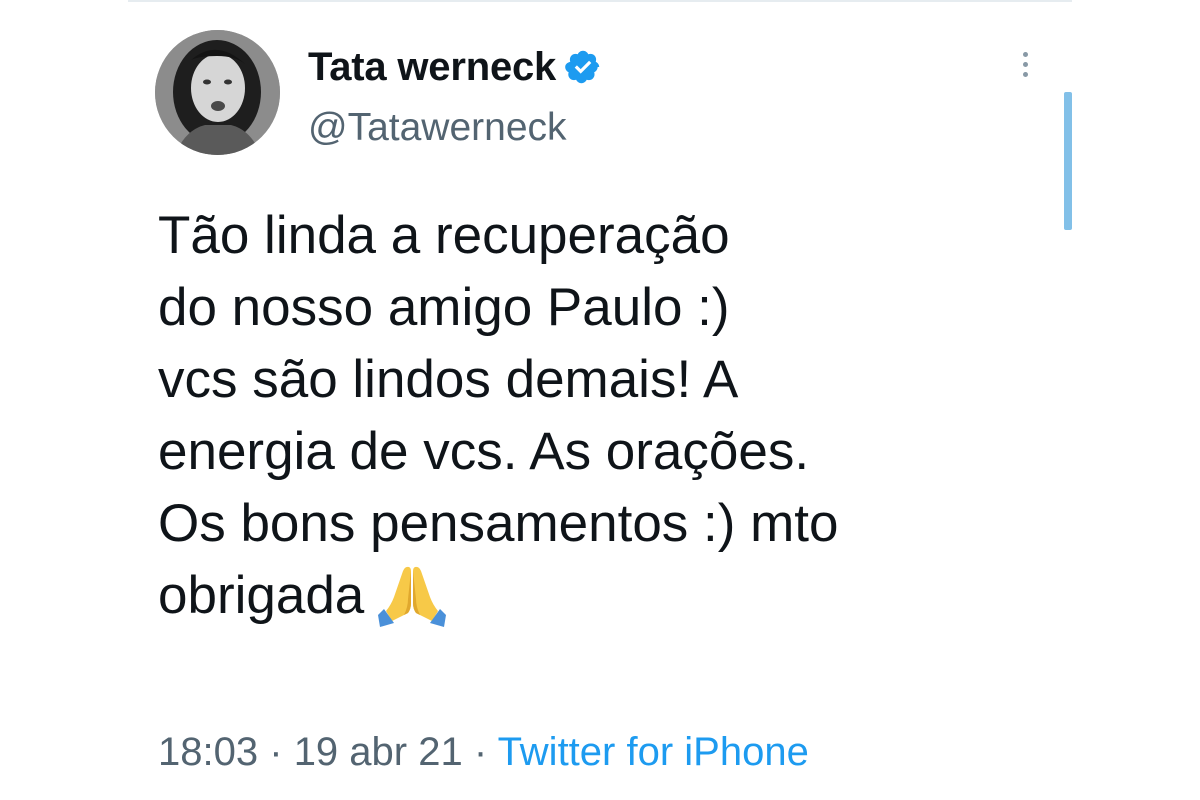  I want to click on tweet-text-line: vcs são lindos demais! A, so click(448, 379).